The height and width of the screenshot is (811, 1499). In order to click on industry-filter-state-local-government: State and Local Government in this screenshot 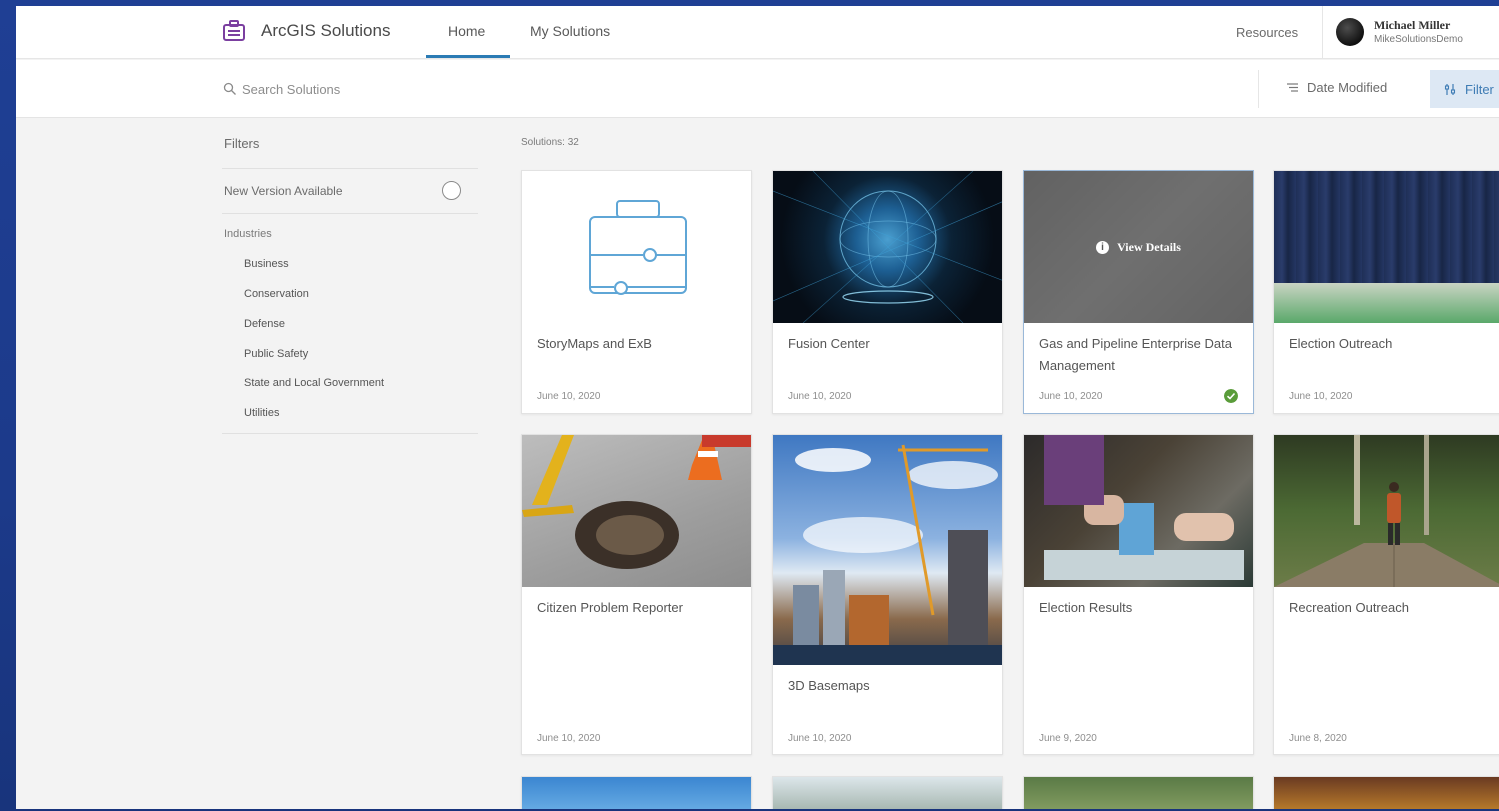, I will do `click(314, 383)`.